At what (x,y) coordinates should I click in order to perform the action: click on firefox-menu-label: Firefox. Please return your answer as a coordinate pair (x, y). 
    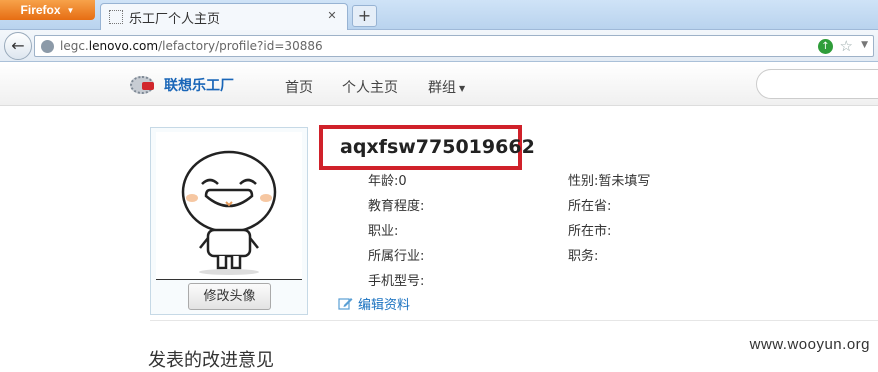
    Looking at the image, I should click on (40, 10).